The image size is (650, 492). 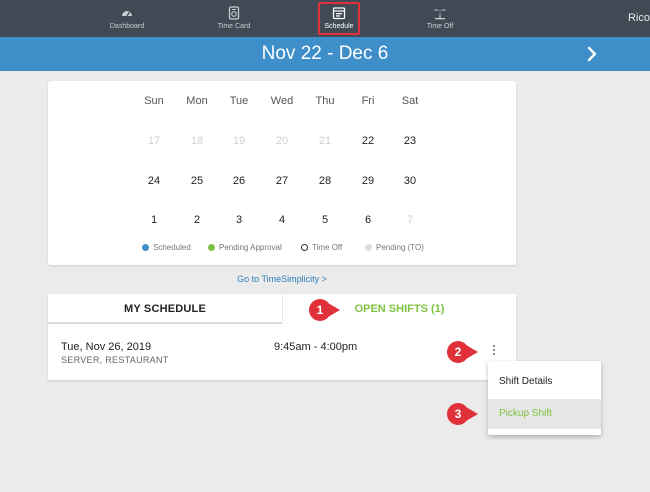 I want to click on shift-date: Tue, Nov 26, 2019, so click(x=106, y=347).